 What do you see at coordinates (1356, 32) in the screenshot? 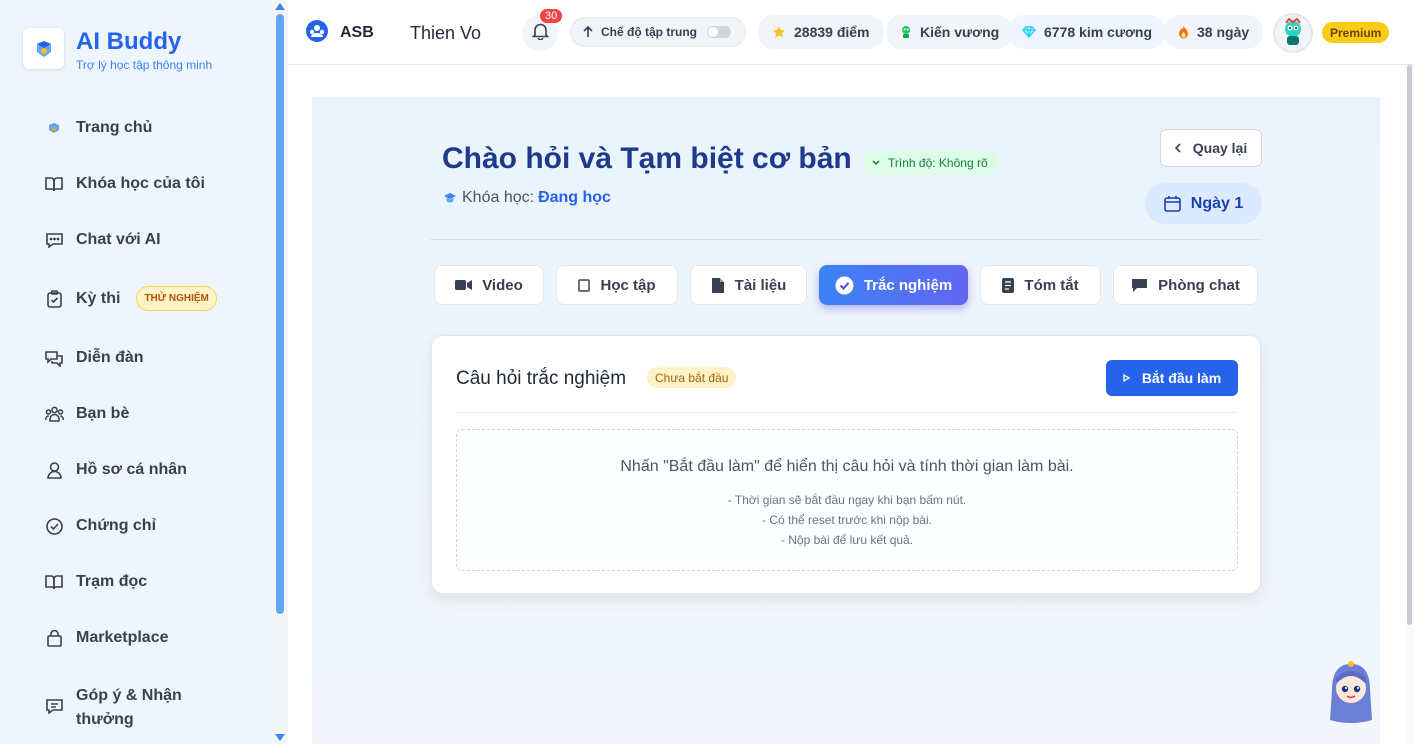
I see `premium-badge: Premium` at bounding box center [1356, 32].